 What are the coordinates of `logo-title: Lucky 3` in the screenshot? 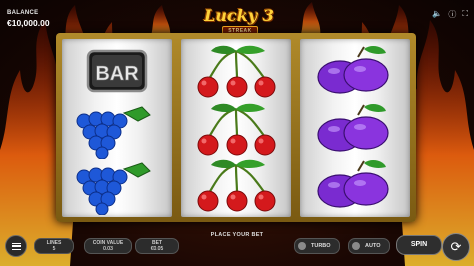 It's located at (239, 15).